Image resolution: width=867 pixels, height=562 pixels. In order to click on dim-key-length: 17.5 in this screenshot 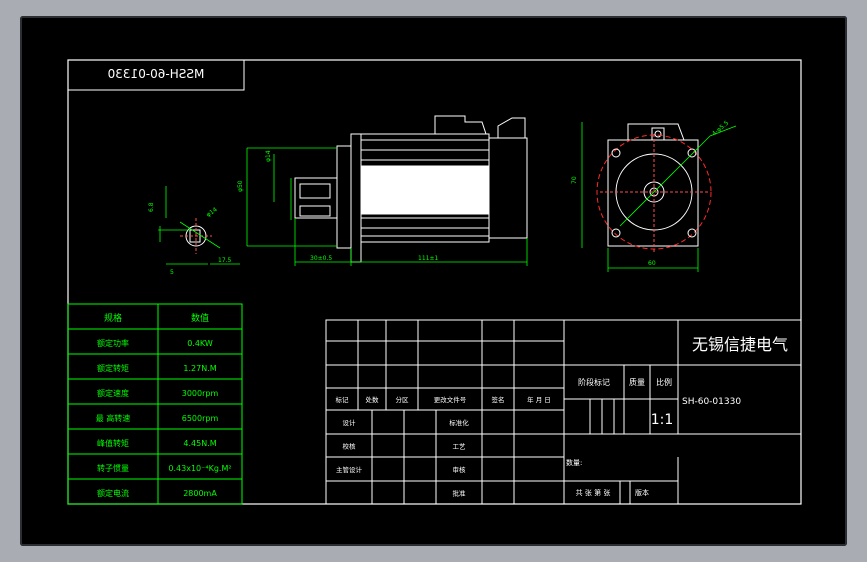, I will do `click(225, 260)`.